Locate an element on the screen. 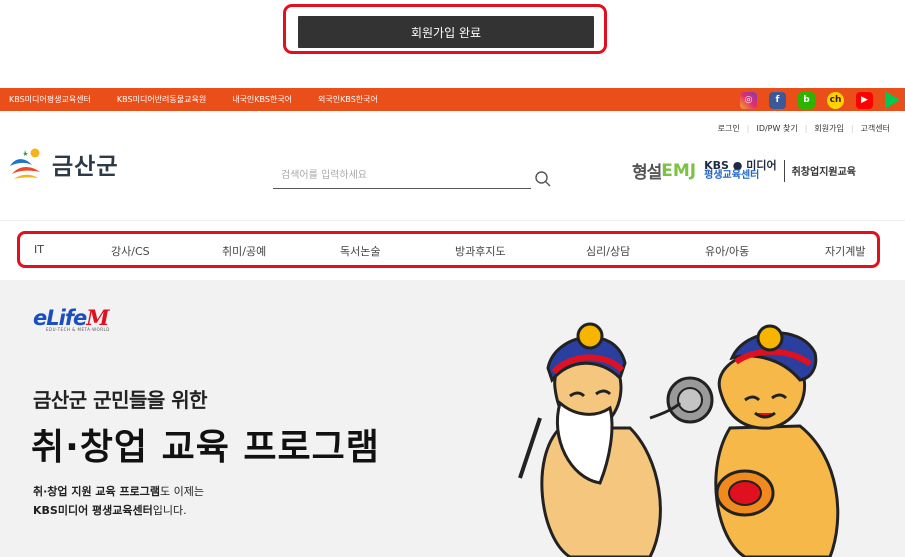 This screenshot has height=557, width=905. category-self-development: 자기계발 is located at coordinates (845, 251).